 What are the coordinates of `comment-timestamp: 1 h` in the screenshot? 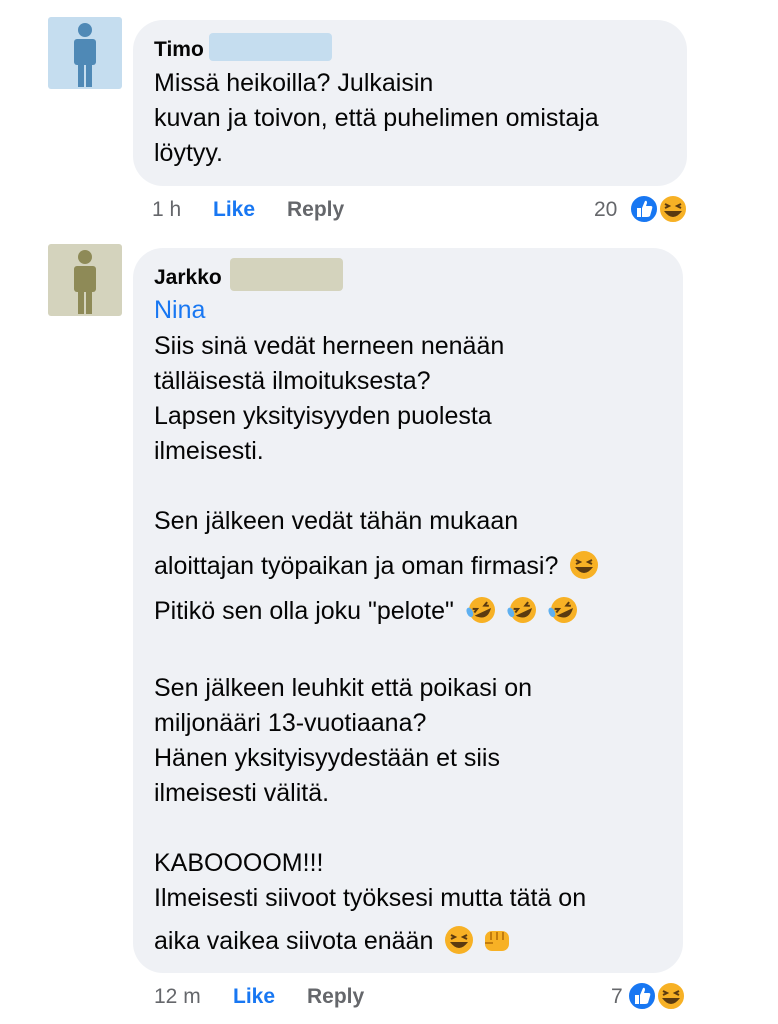 It's located at (166, 210).